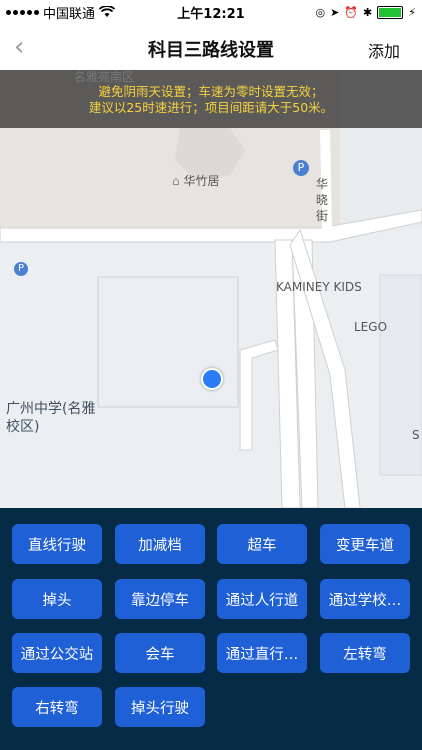  What do you see at coordinates (365, 544) in the screenshot?
I see `item-button-lane-change: 变更车道` at bounding box center [365, 544].